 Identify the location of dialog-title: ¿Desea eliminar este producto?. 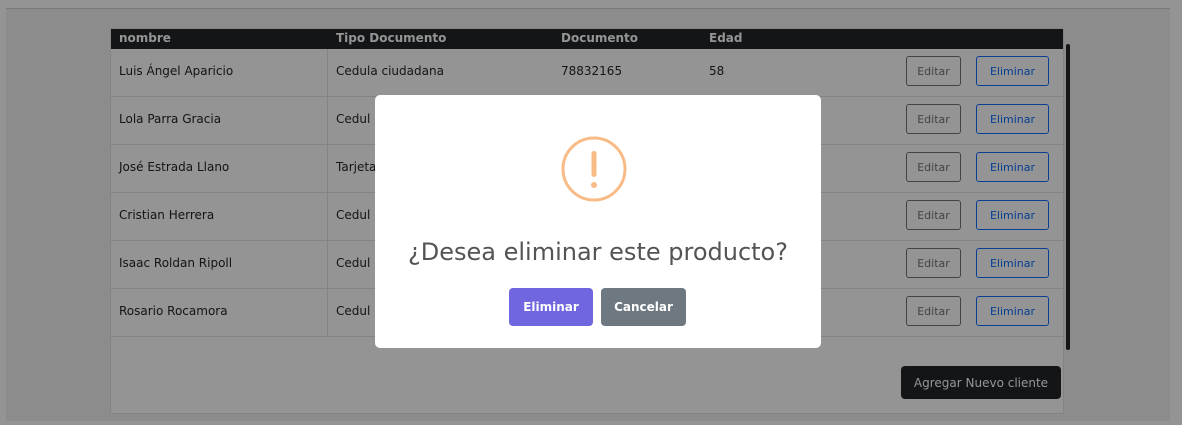
(598, 252).